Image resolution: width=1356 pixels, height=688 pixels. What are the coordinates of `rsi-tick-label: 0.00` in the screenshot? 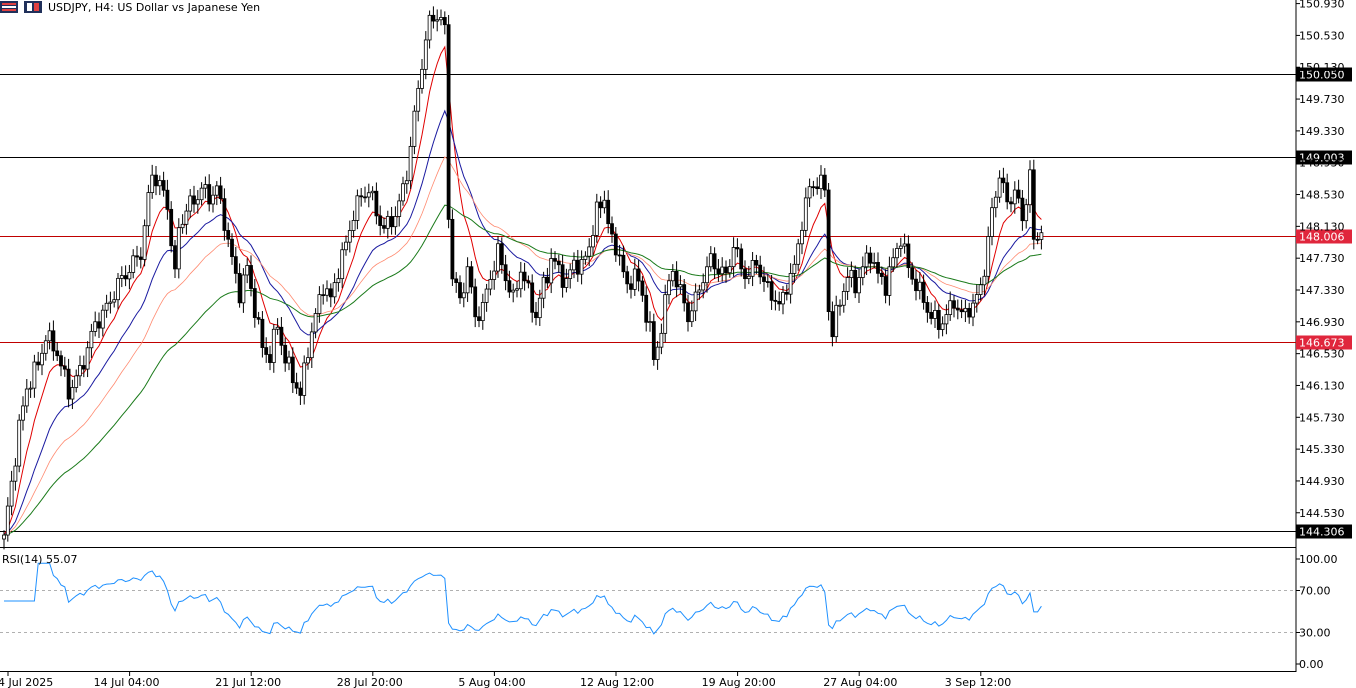 It's located at (1311, 664).